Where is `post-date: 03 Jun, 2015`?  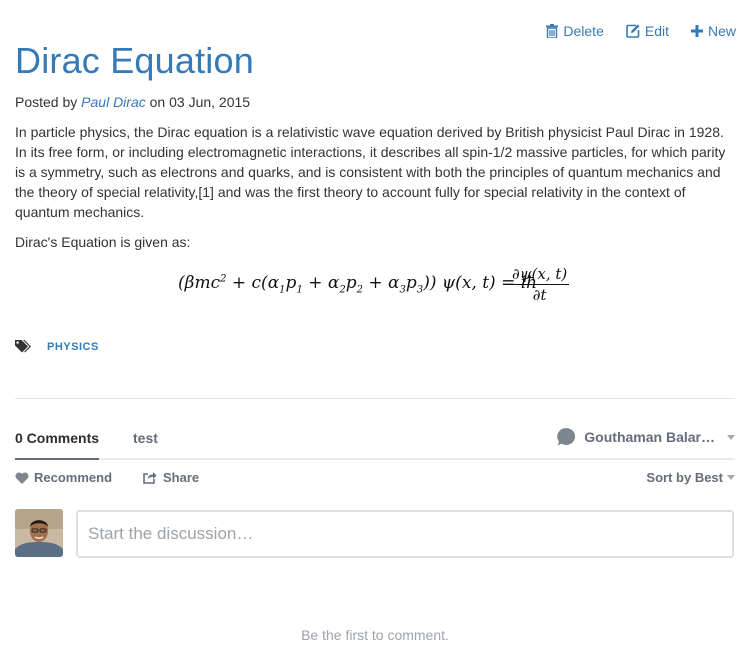 post-date: 03 Jun, 2015 is located at coordinates (210, 102).